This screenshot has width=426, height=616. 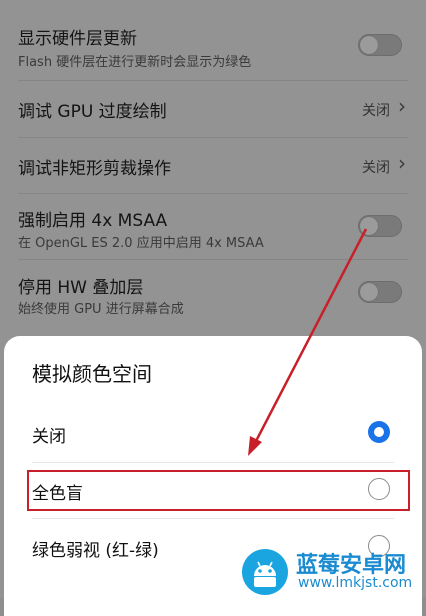 What do you see at coordinates (213, 47) in the screenshot?
I see `setting-show-hw-layer-updates: 显示硬件层更新 Flash 硬件层在进行更新时会显示为绿色` at bounding box center [213, 47].